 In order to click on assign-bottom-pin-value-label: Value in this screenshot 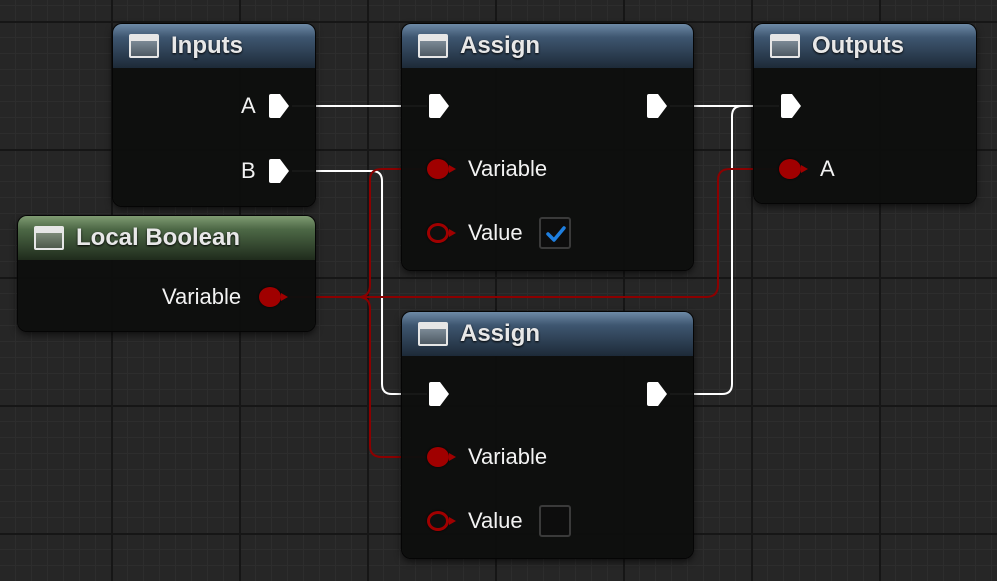, I will do `click(495, 520)`.